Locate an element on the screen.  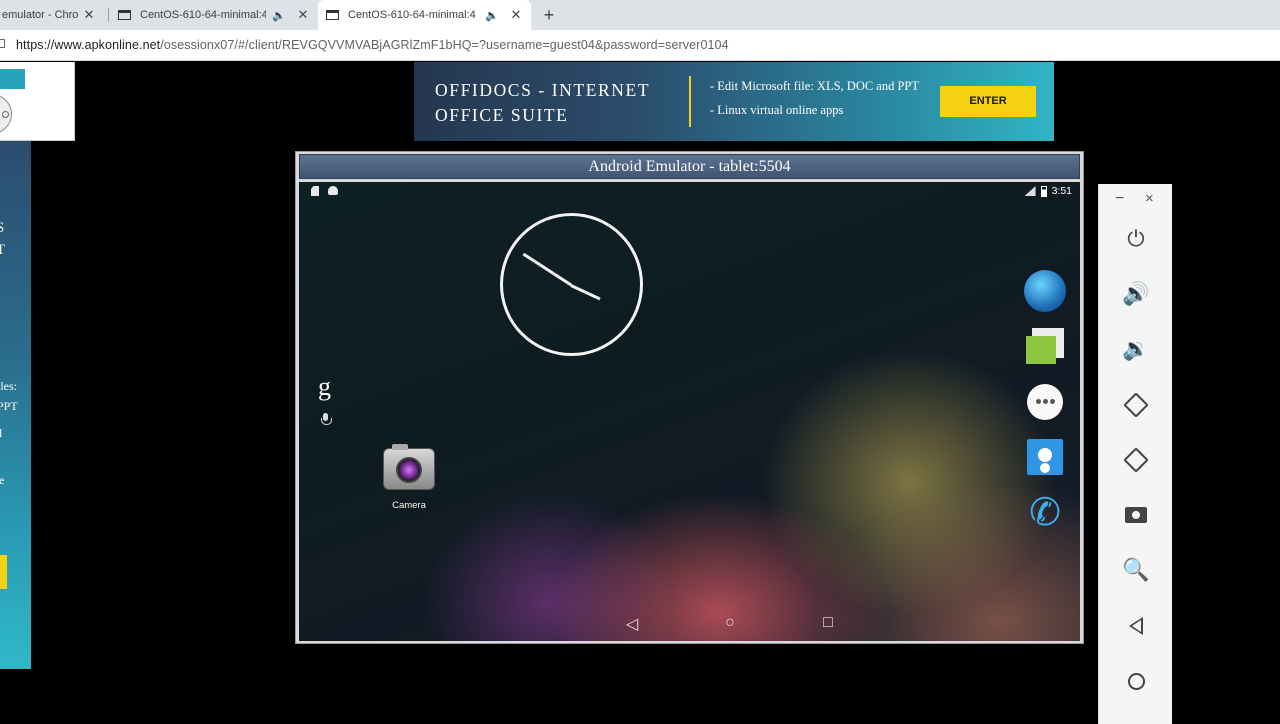
rotate-right-icon is located at coordinates (1136, 460).